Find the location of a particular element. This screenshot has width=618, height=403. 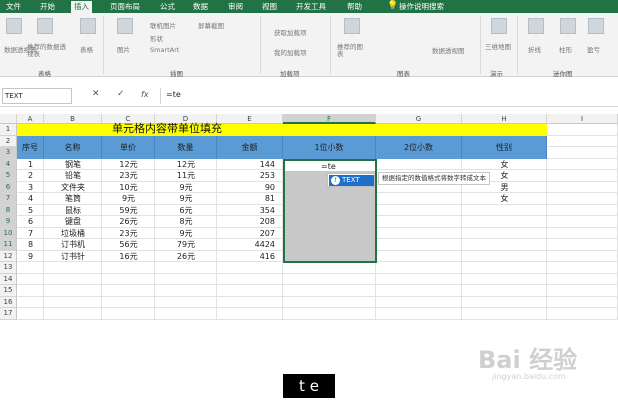

data-cell: 10元 is located at coordinates (128, 188).